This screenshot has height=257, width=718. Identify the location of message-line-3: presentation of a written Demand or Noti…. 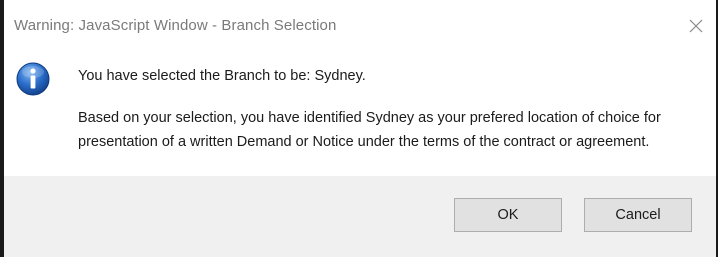
(364, 142).